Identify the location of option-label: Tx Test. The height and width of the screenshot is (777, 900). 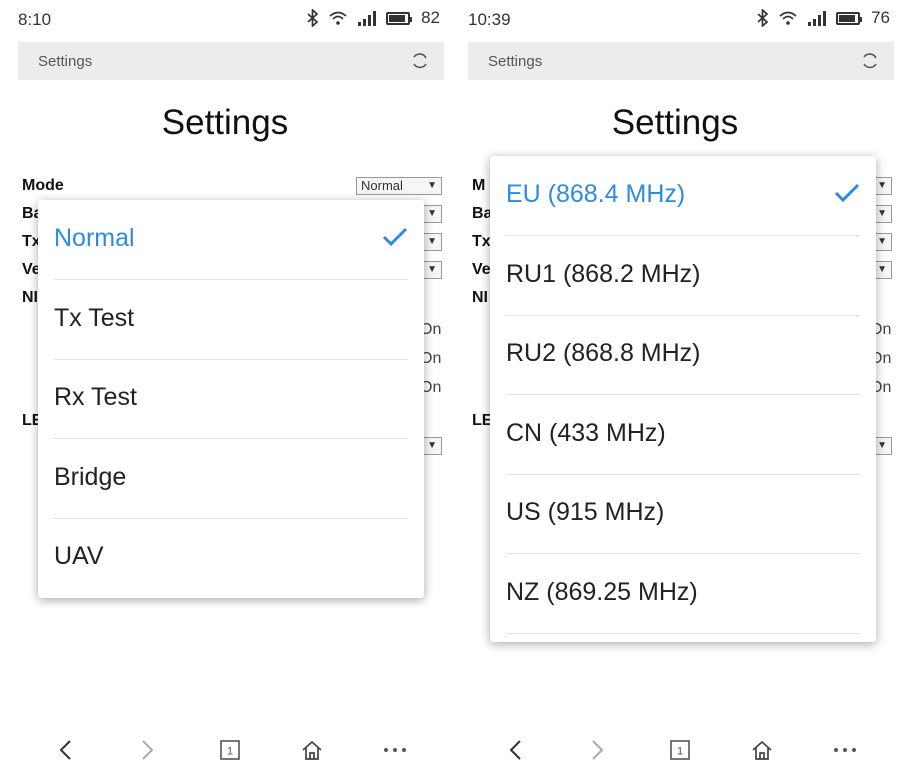
(94, 318).